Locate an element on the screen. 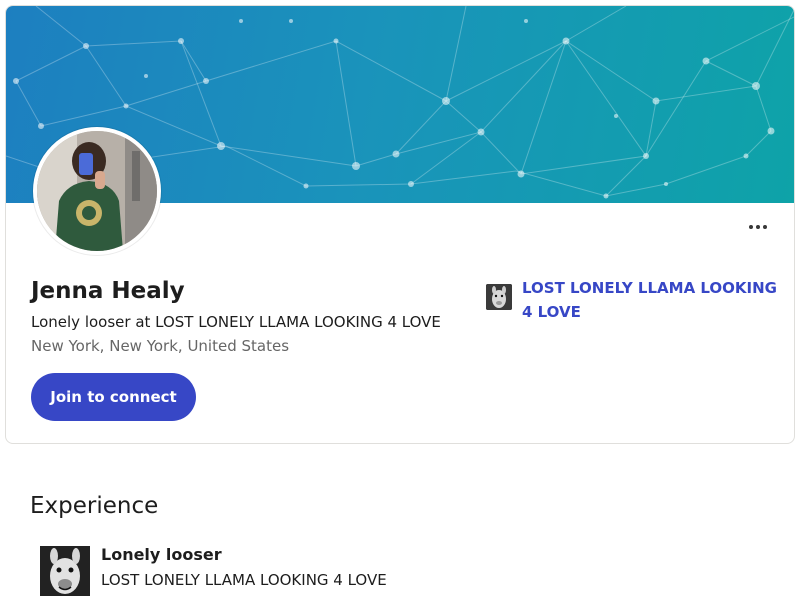 This screenshot has height=612, width=801. profile-name: Jenna Healy is located at coordinates (108, 291).